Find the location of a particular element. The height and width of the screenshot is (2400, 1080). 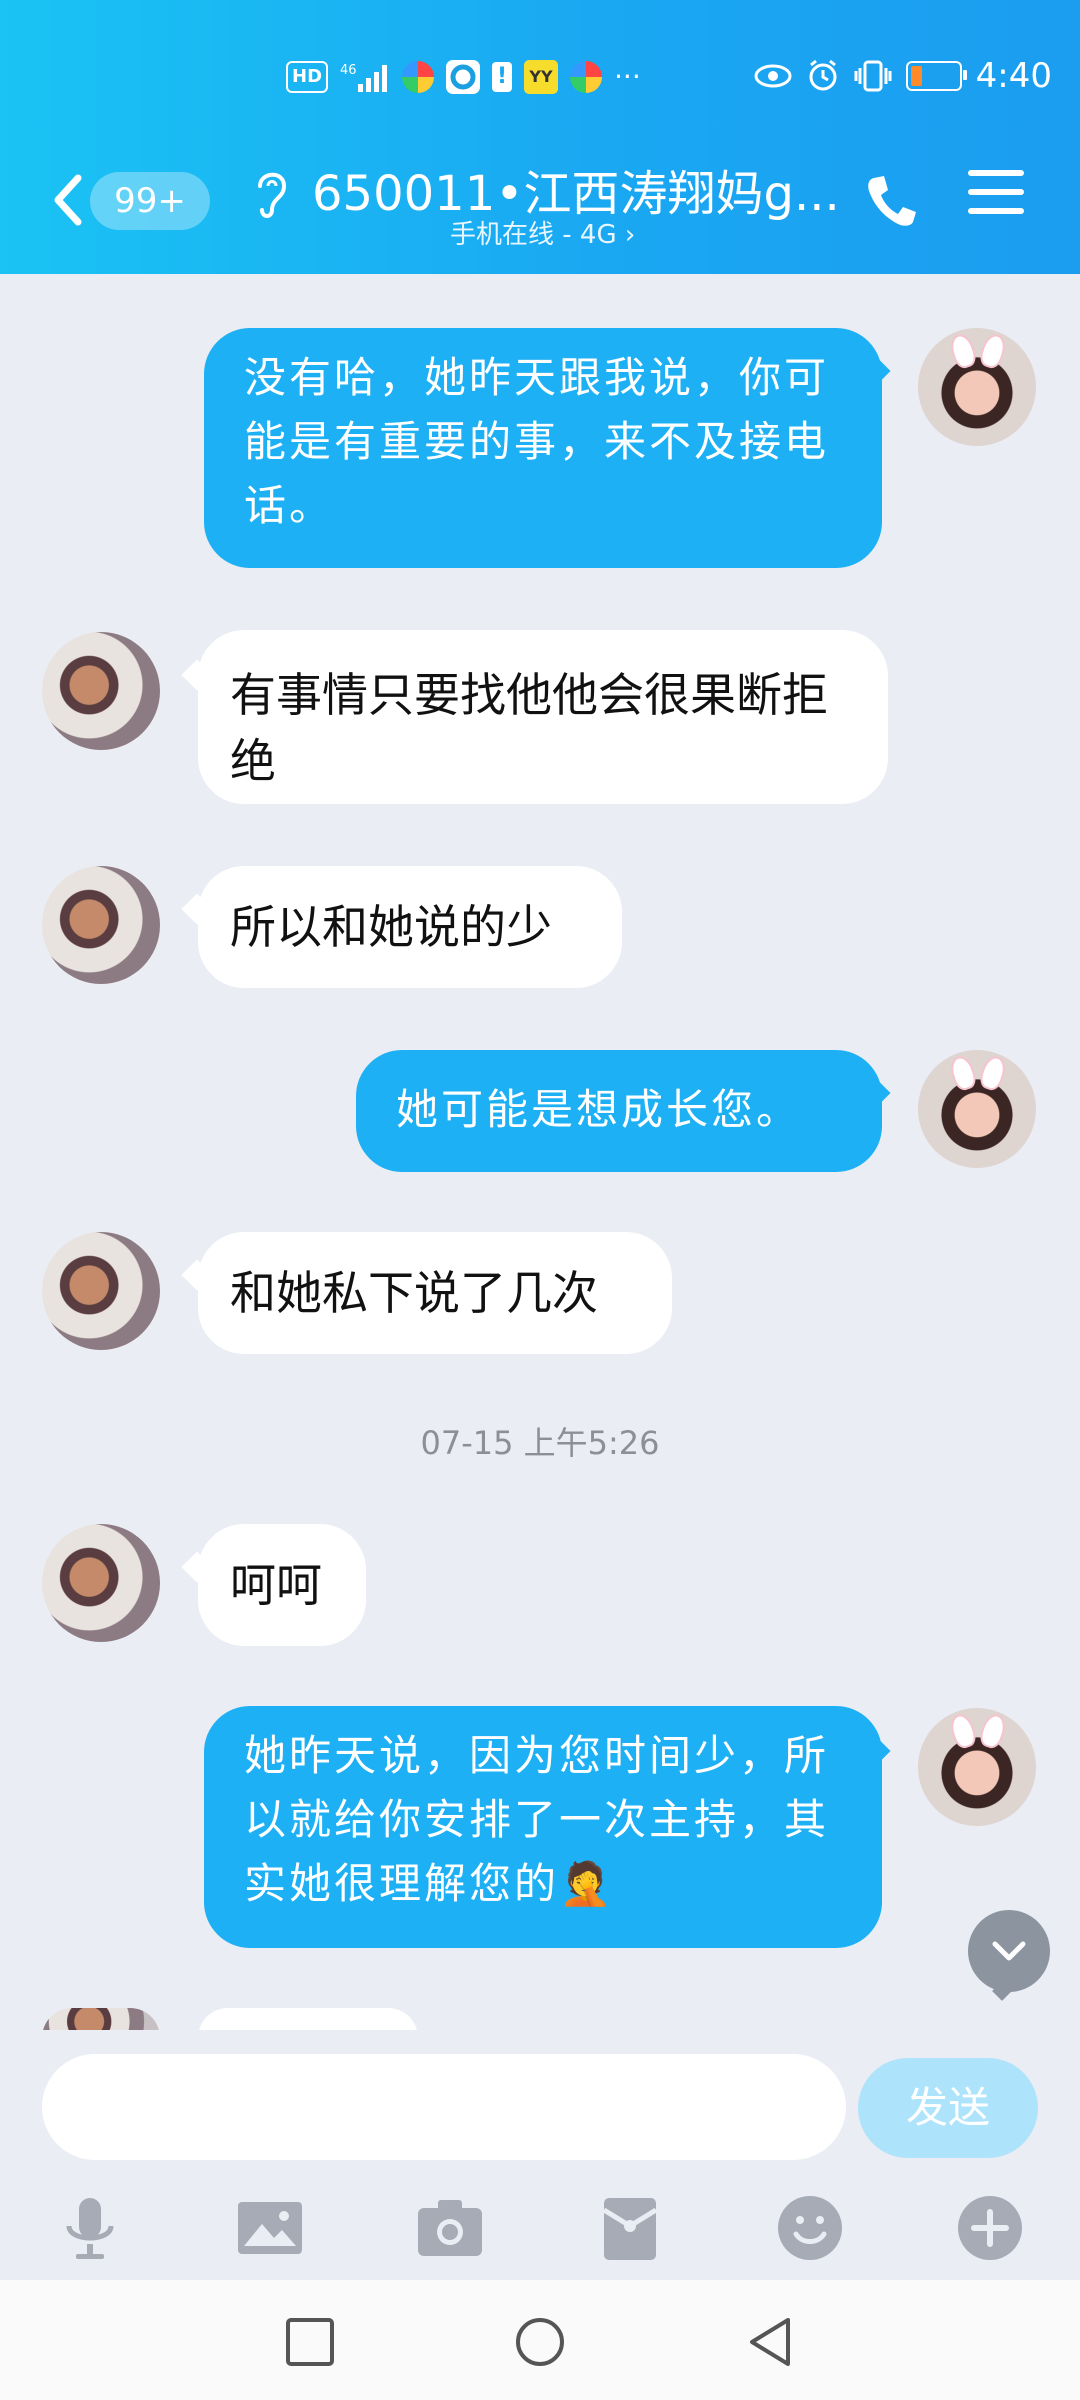

network-label: 46 is located at coordinates (348, 70).